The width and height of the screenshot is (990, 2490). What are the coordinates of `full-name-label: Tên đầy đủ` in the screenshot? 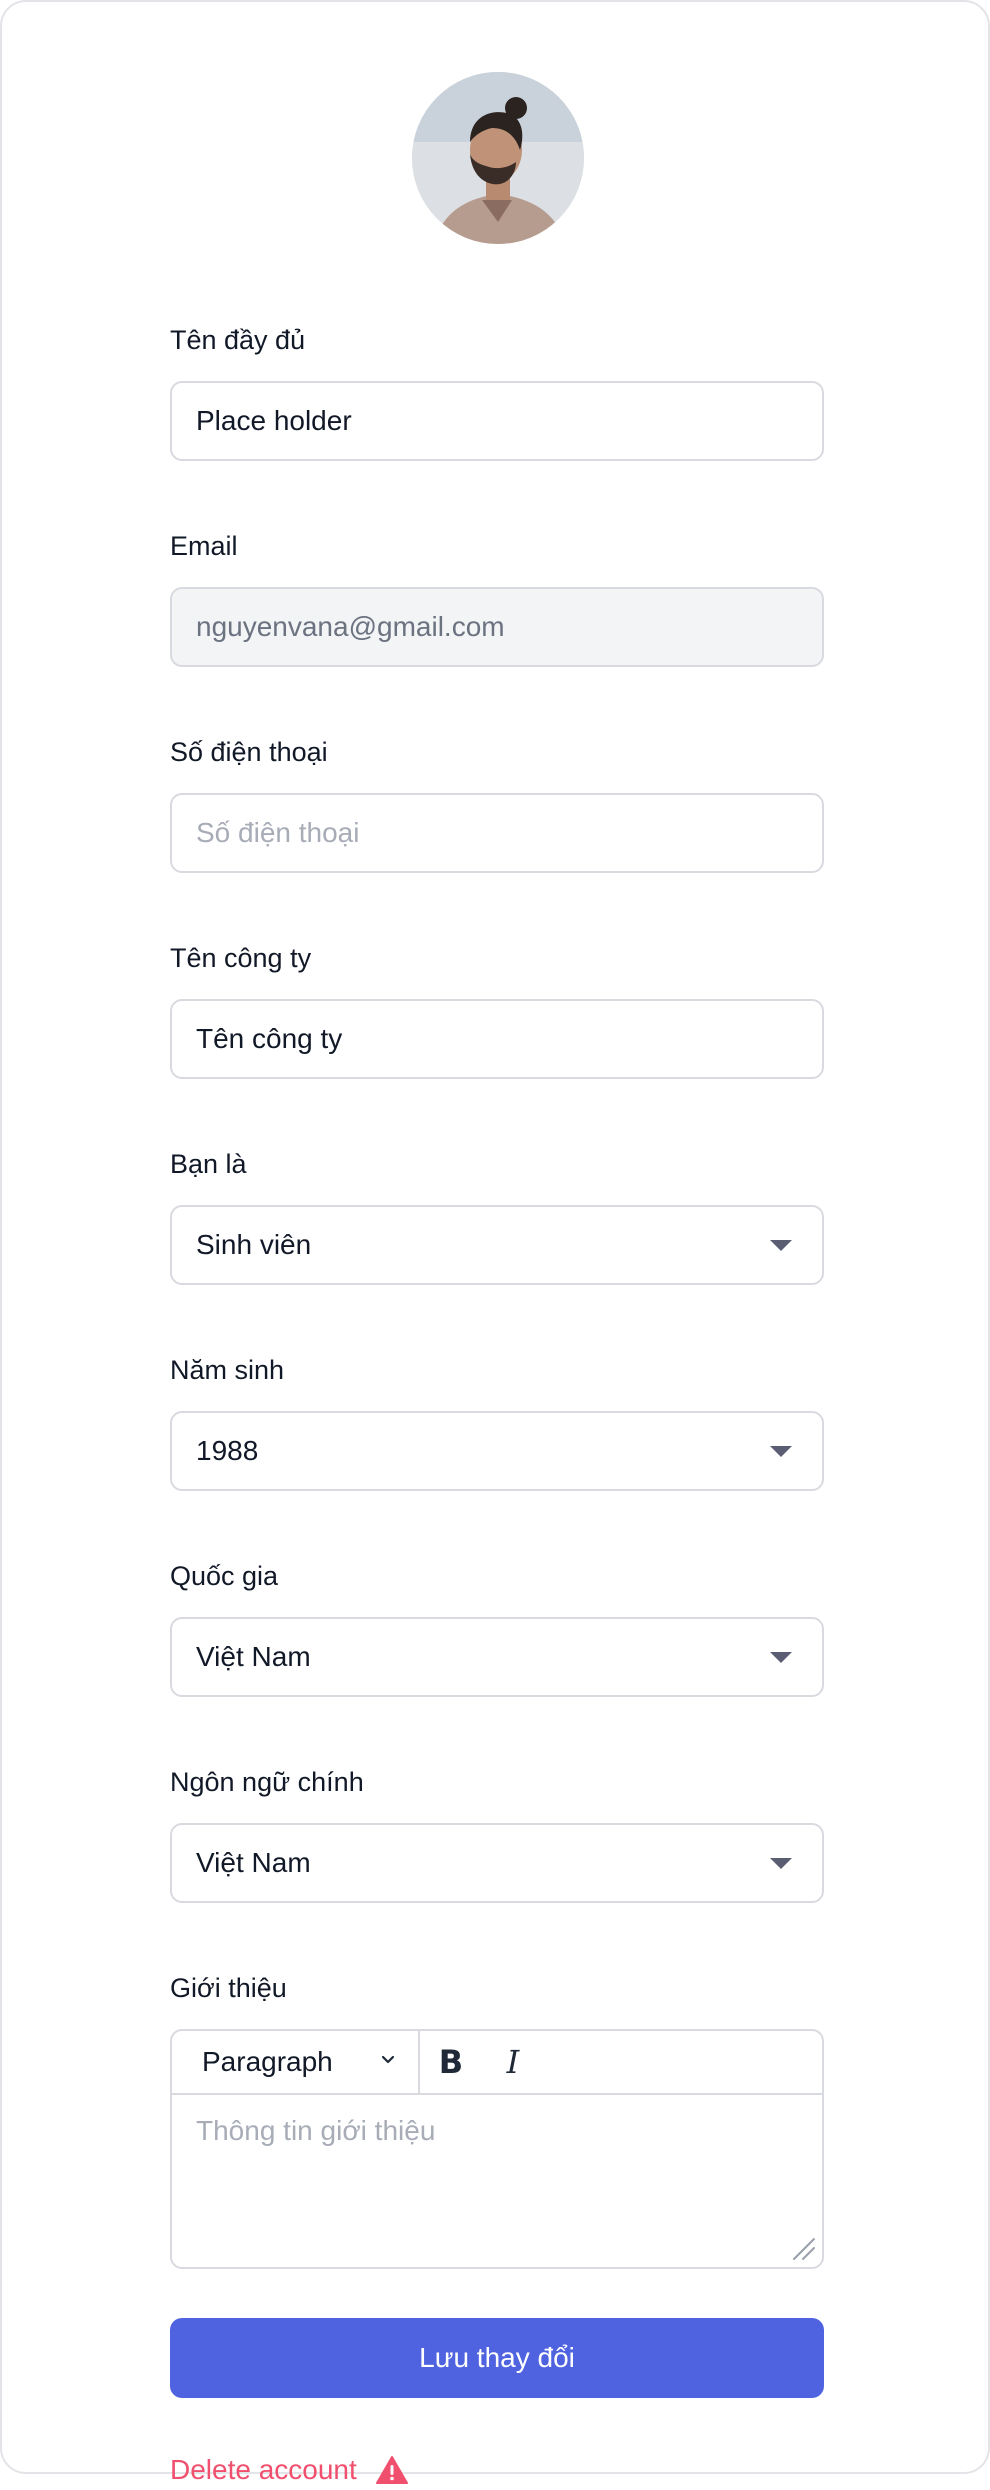 It's located at (238, 340).